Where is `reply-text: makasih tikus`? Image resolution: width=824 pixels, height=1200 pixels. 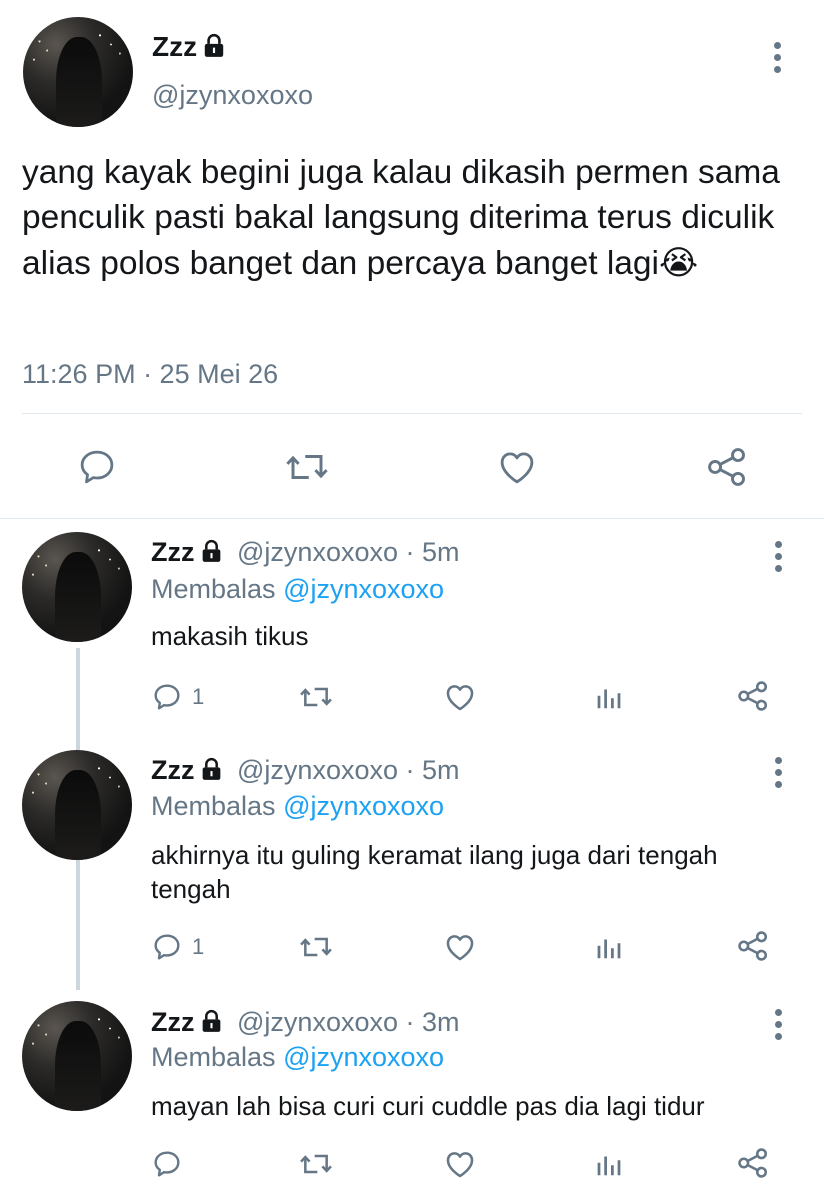 reply-text: makasih tikus is located at coordinates (230, 636).